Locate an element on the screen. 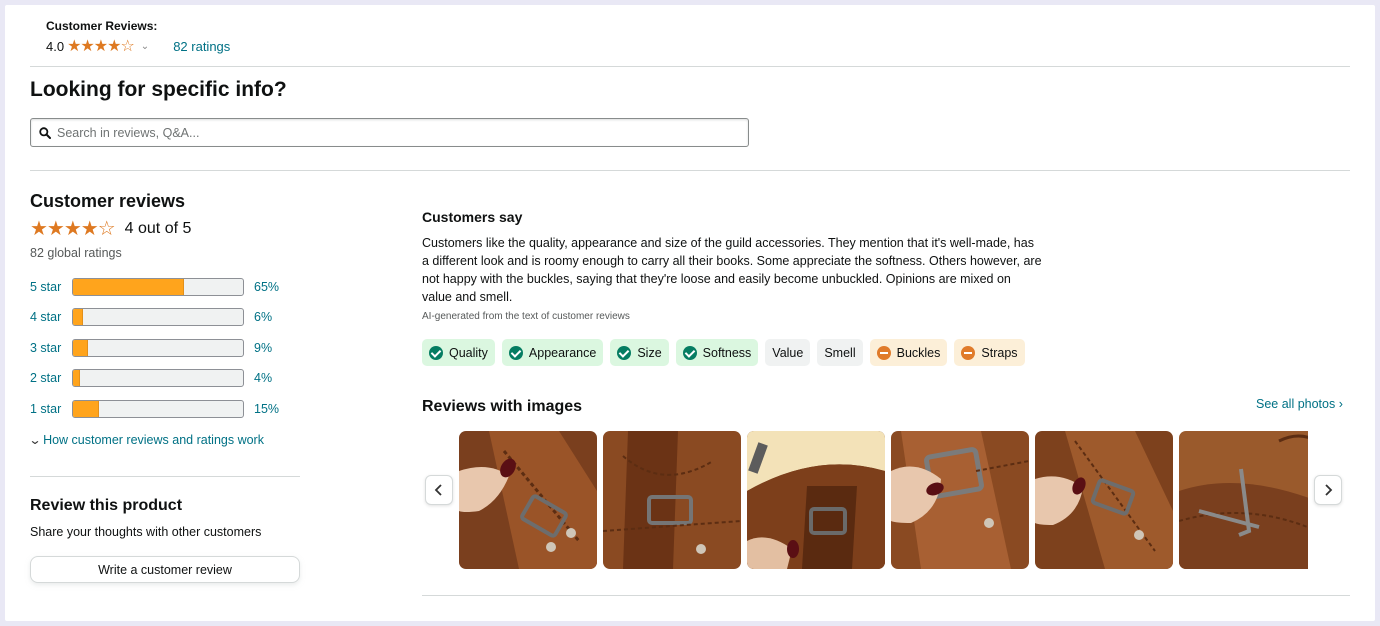  customers-say-title: Customers say is located at coordinates (472, 217).